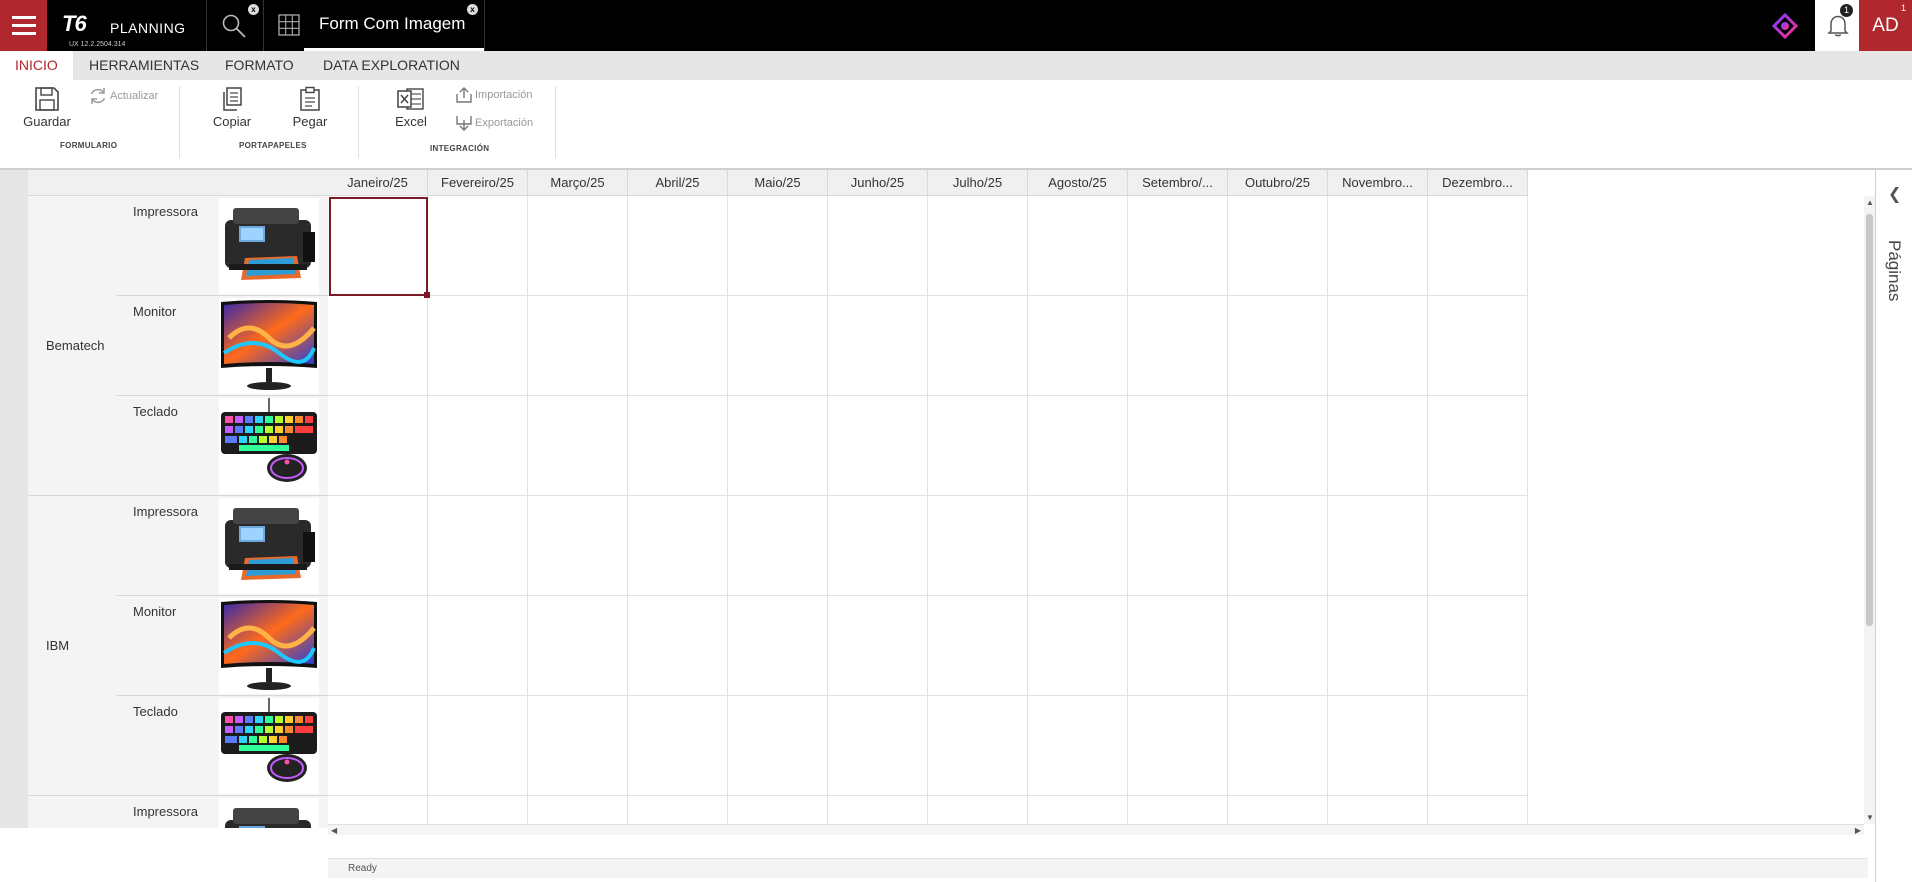  I want to click on horizontal-scrollbar: ◀ ▶, so click(1096, 829).